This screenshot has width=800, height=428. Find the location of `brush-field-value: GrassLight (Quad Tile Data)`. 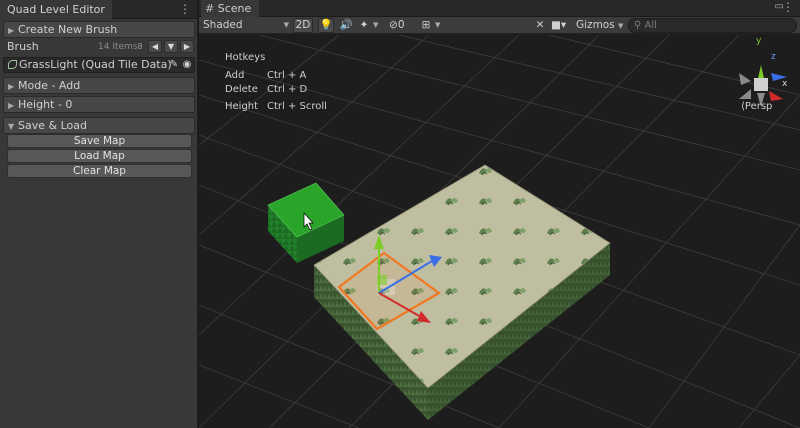

brush-field-value: GrassLight (Quad Tile Data) is located at coordinates (95, 64).